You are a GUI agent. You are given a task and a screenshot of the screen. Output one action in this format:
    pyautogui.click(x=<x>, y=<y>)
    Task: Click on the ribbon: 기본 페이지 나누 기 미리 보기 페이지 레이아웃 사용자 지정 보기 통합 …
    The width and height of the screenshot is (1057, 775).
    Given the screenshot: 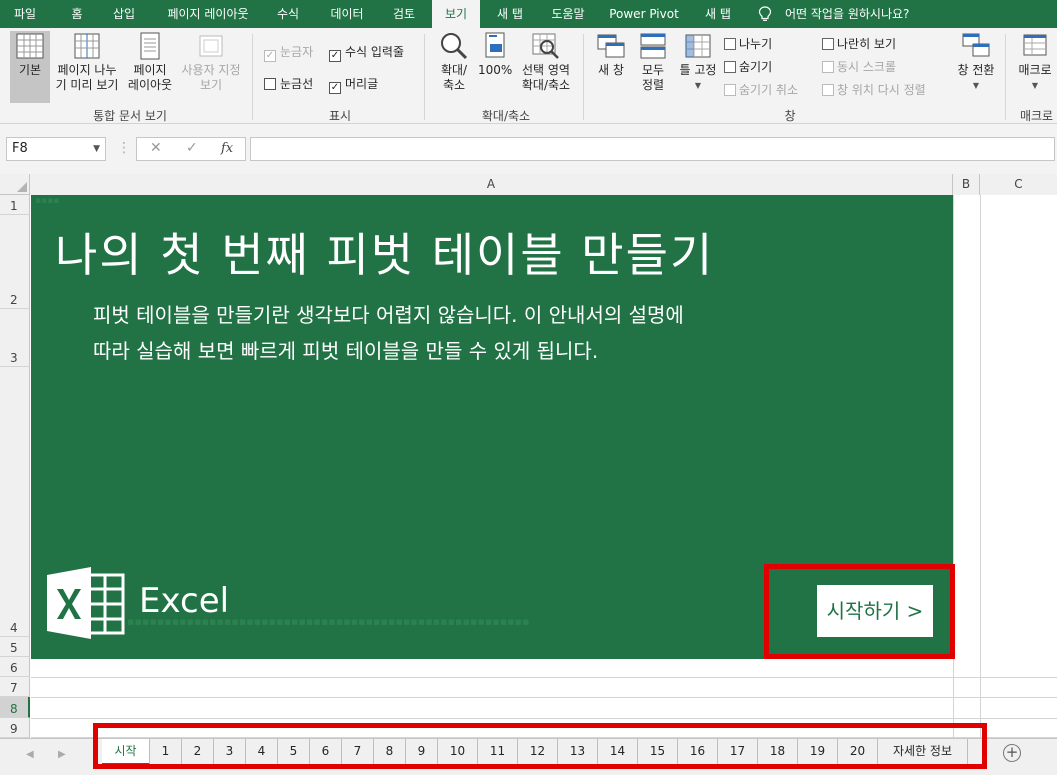 What is the action you would take?
    pyautogui.click(x=528, y=76)
    